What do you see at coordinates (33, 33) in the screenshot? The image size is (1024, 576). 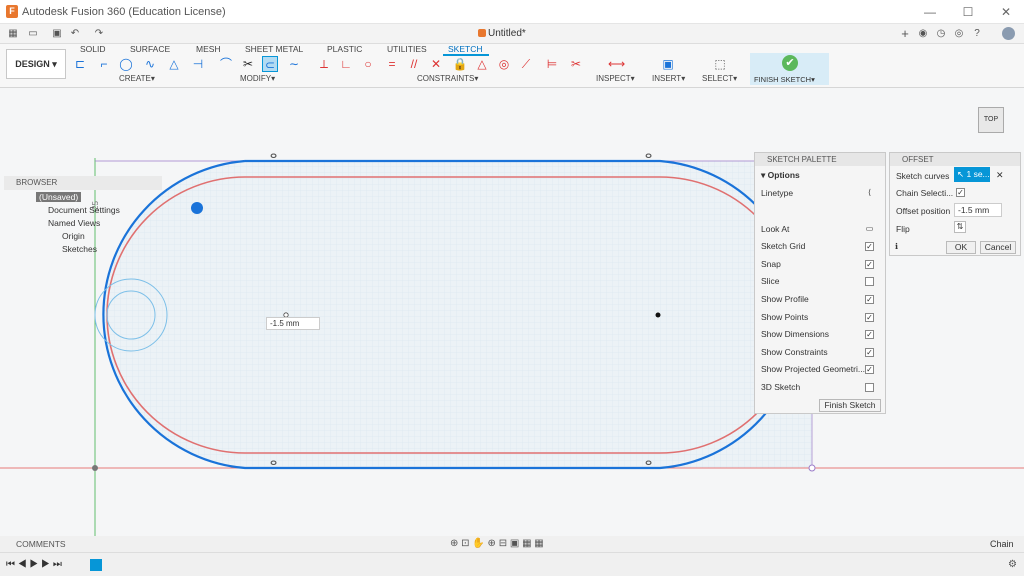 I see `file-icon: ▭` at bounding box center [33, 33].